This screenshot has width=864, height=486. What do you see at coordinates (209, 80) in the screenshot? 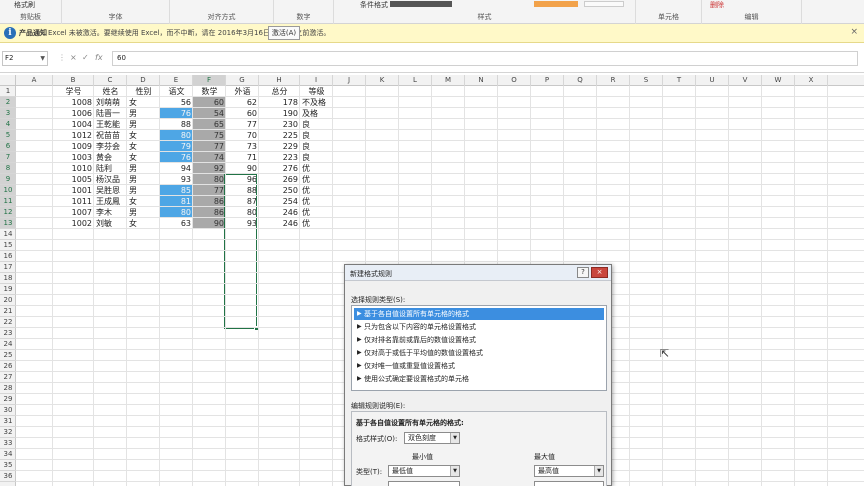
I see `column-header-f: F` at bounding box center [209, 80].